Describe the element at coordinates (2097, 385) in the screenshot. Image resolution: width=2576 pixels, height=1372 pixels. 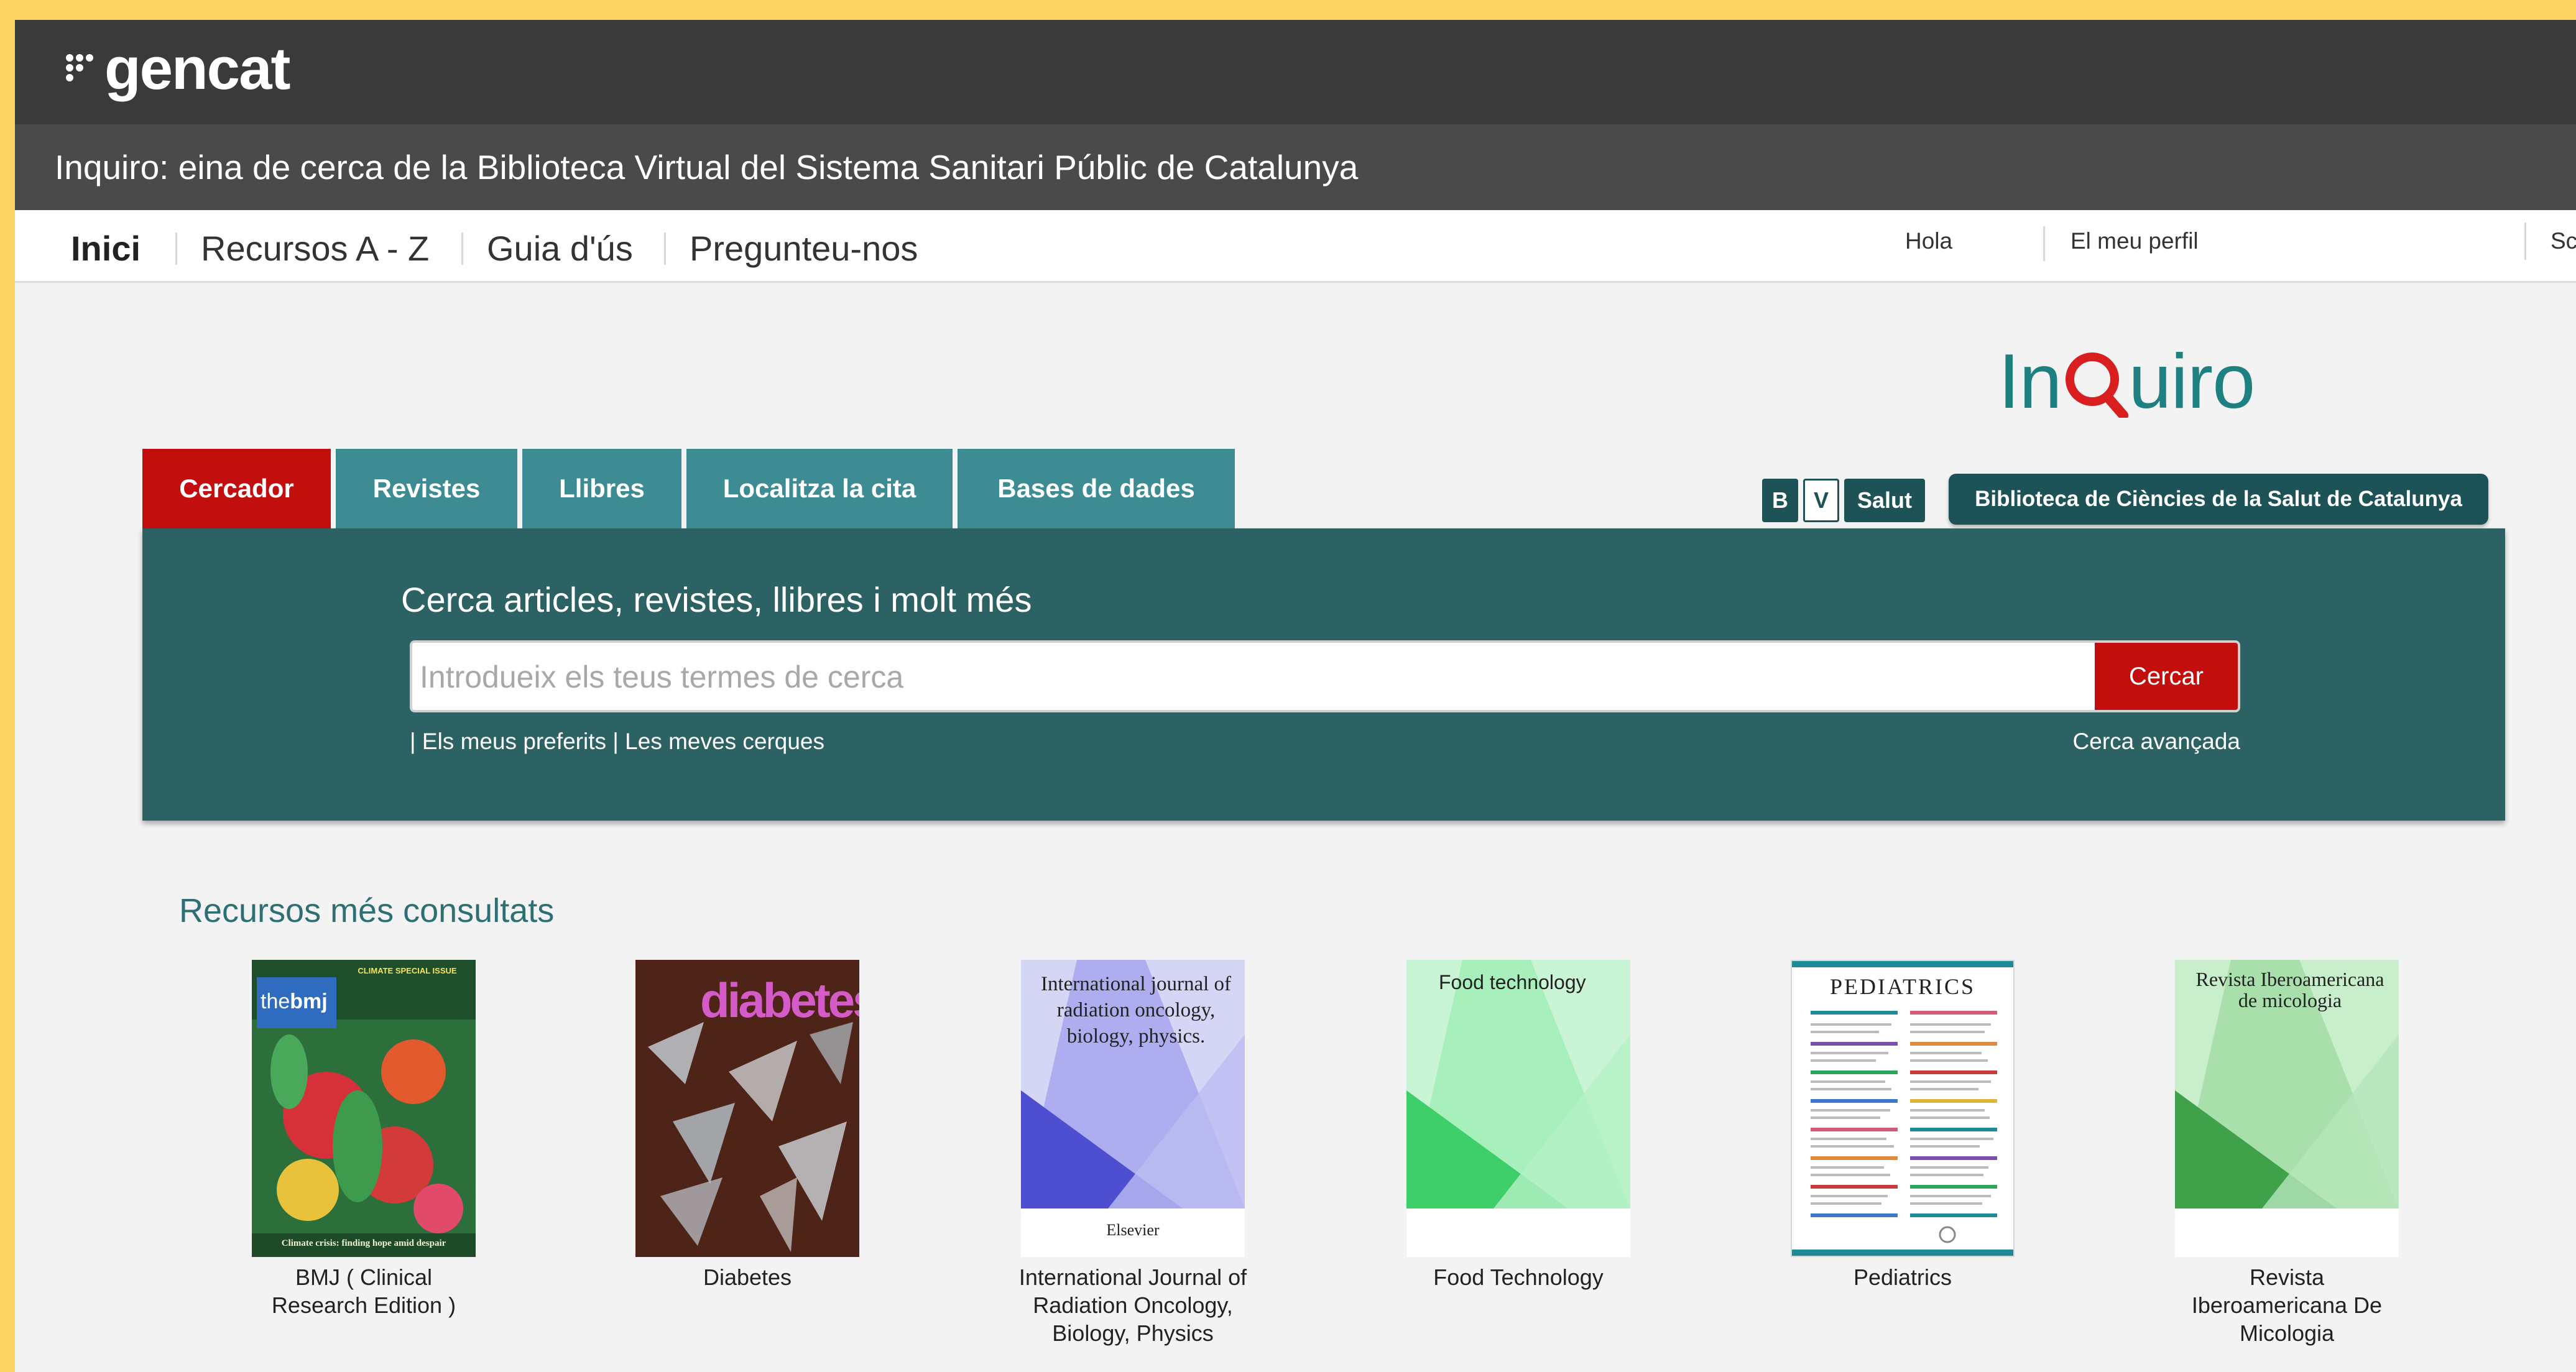
I see `magnifier-q-icon` at that location.